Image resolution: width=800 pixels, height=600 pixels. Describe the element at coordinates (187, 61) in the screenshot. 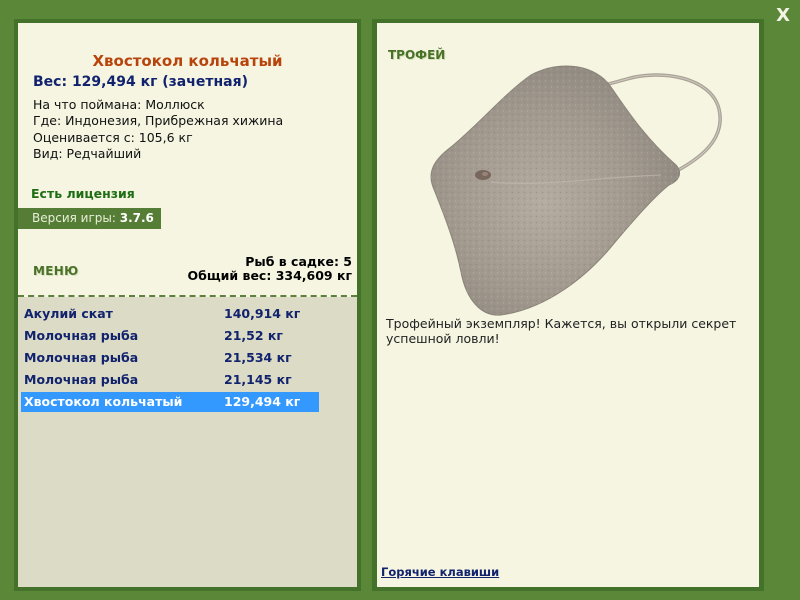

I see `fish-title: Хвостокол кольчатый` at that location.